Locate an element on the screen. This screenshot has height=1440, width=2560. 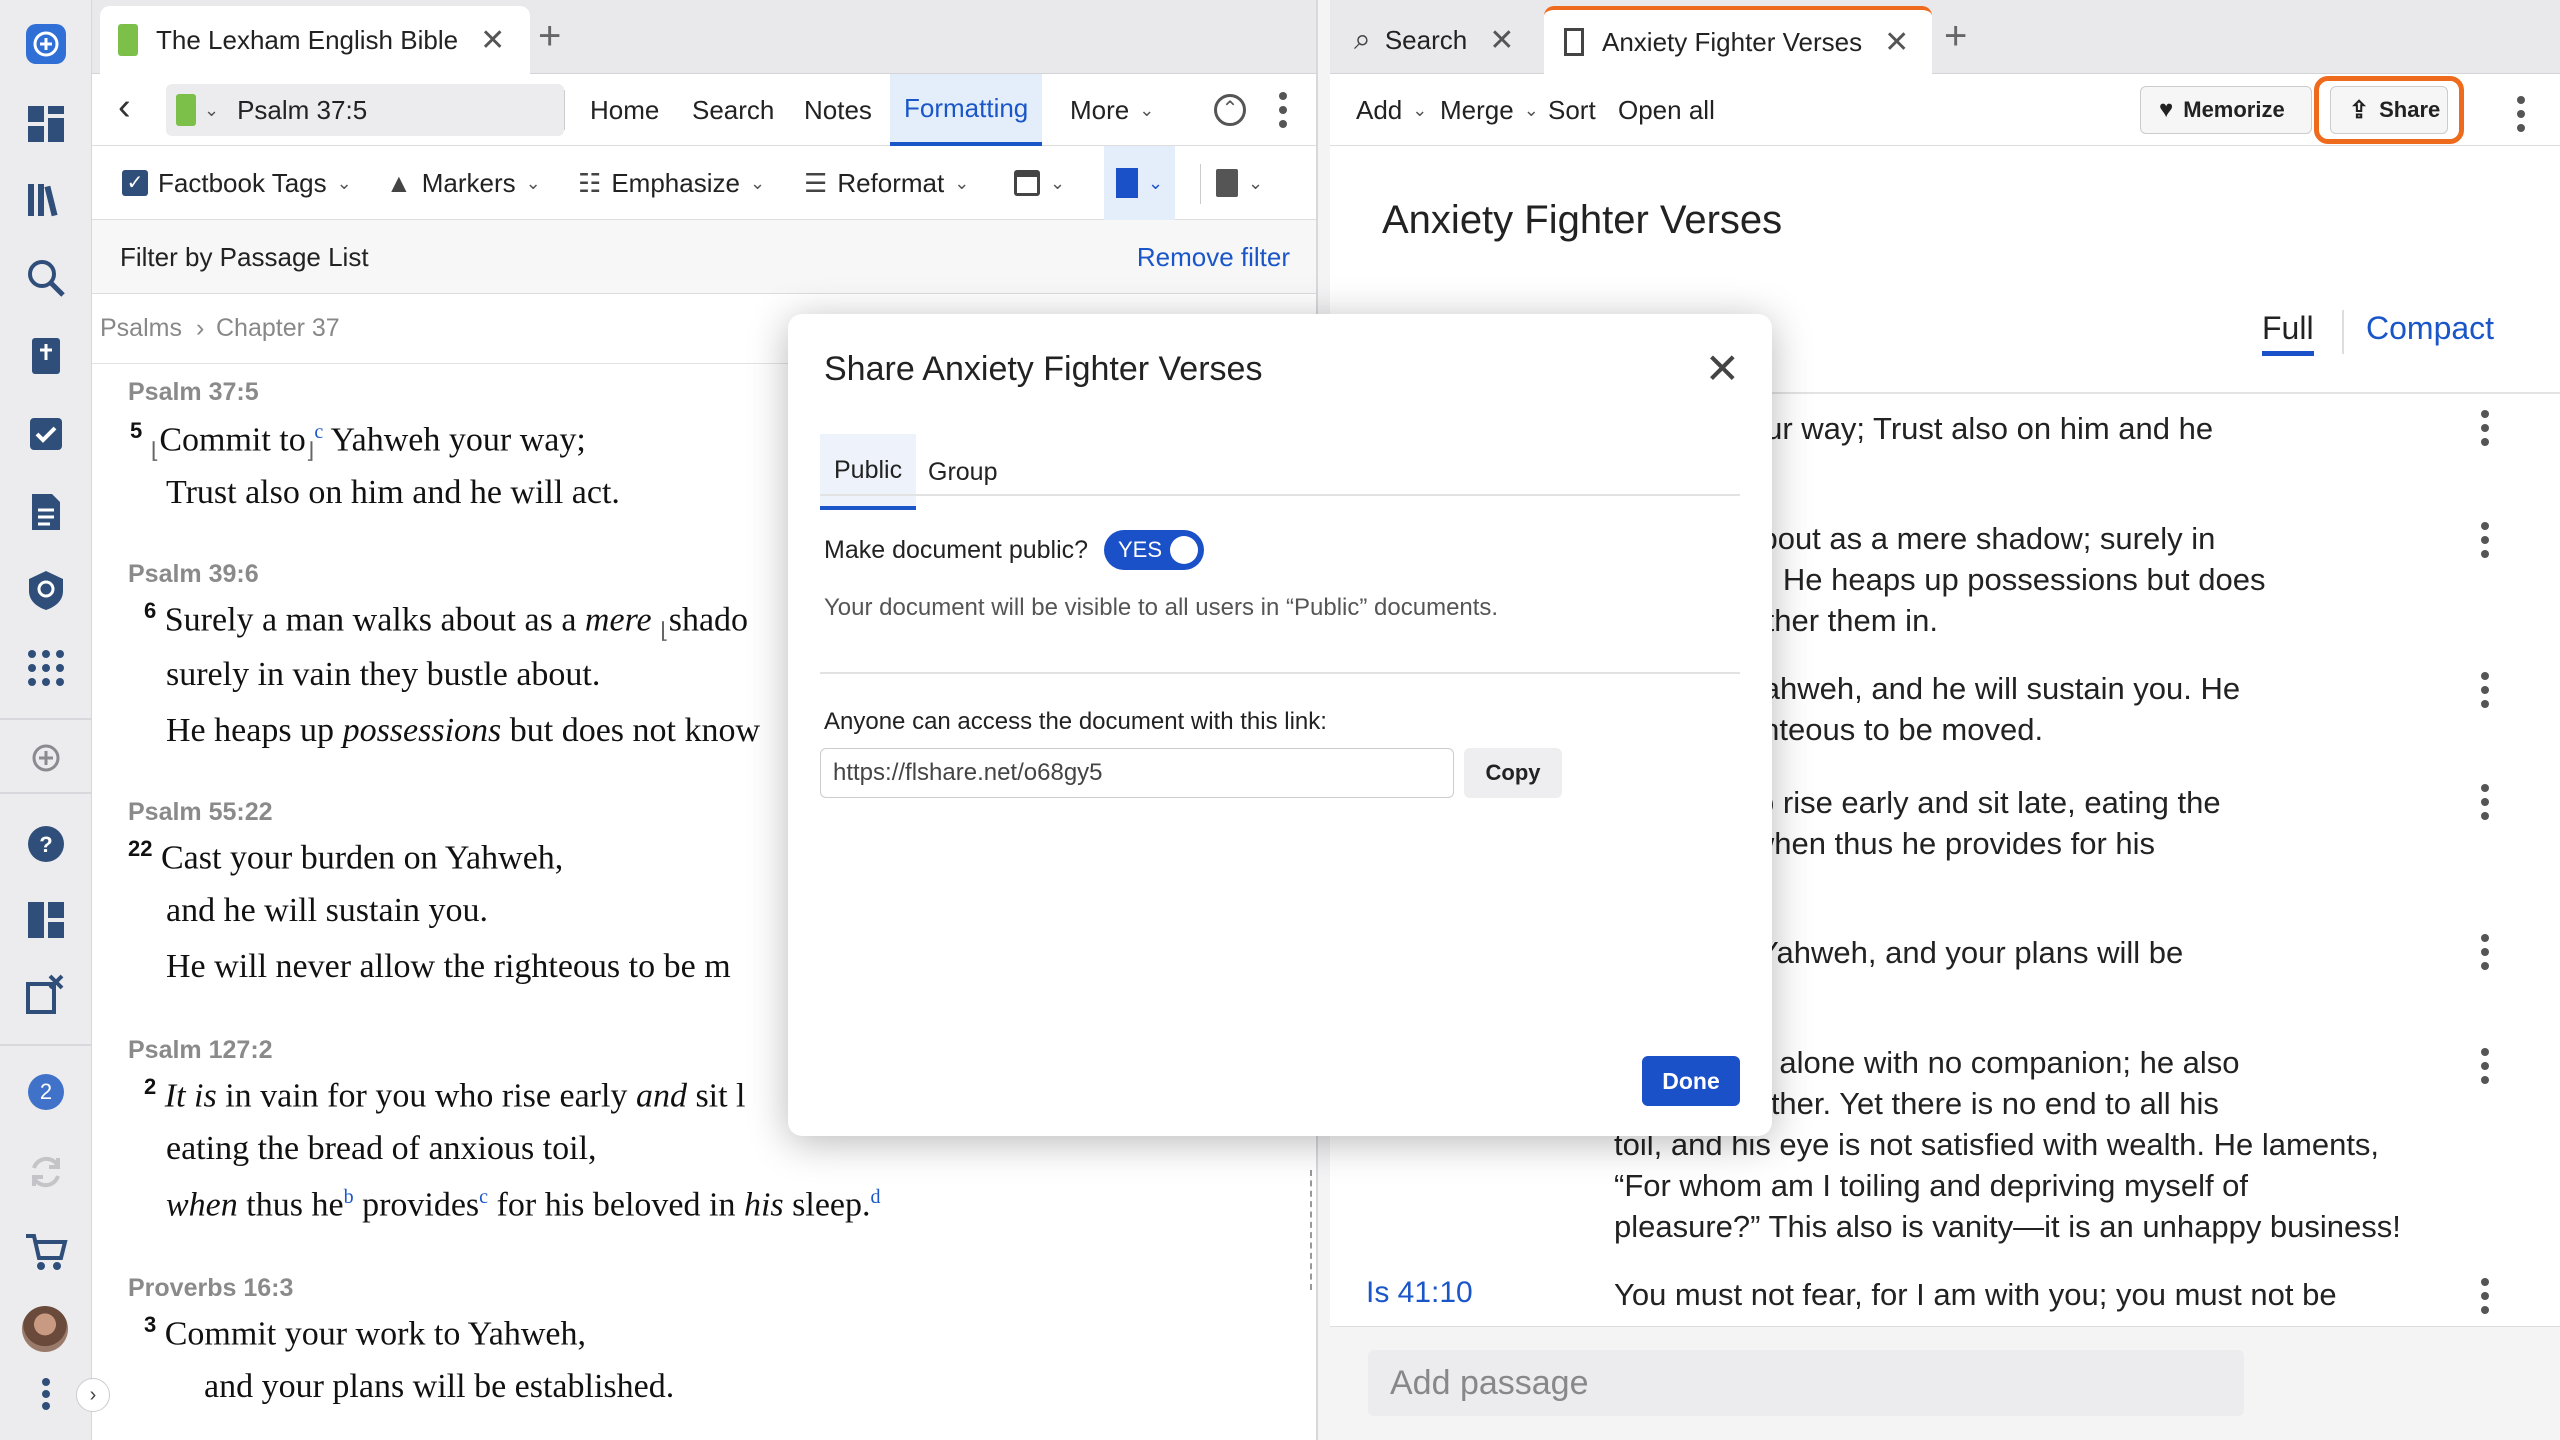
memorize-button: ♥ Memorize is located at coordinates (2226, 110).